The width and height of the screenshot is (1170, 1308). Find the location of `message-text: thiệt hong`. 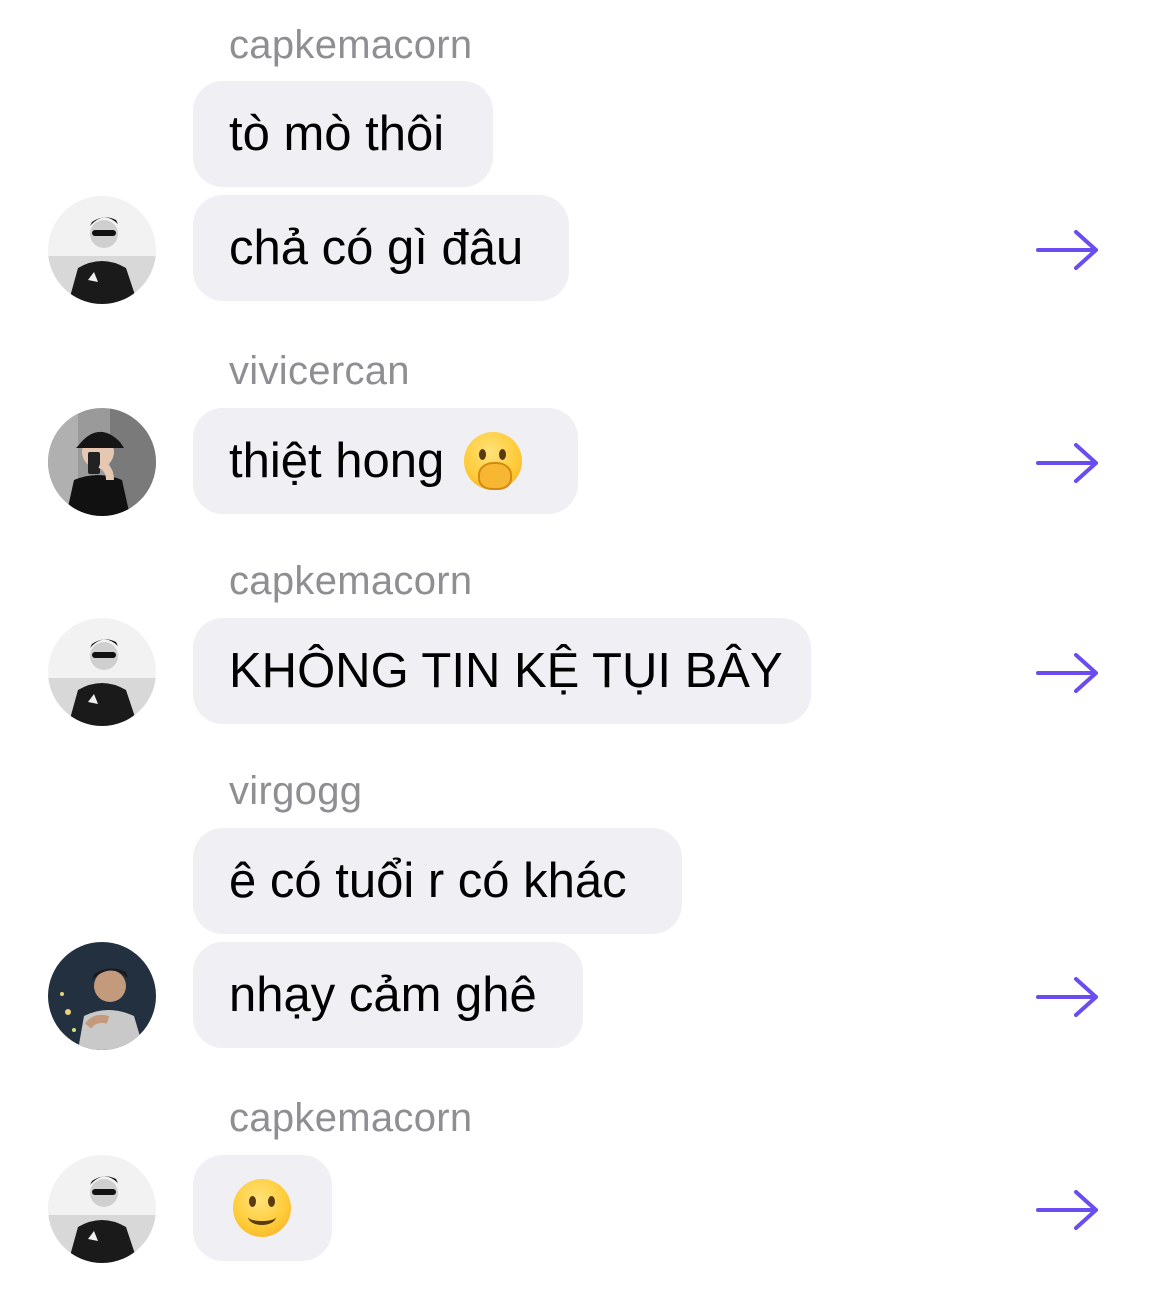

message-text: thiệt hong is located at coordinates (337, 461).